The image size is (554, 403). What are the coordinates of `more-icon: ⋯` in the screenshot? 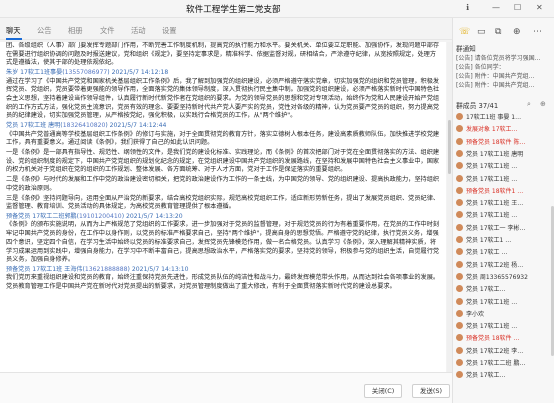 It's located at (537, 32).